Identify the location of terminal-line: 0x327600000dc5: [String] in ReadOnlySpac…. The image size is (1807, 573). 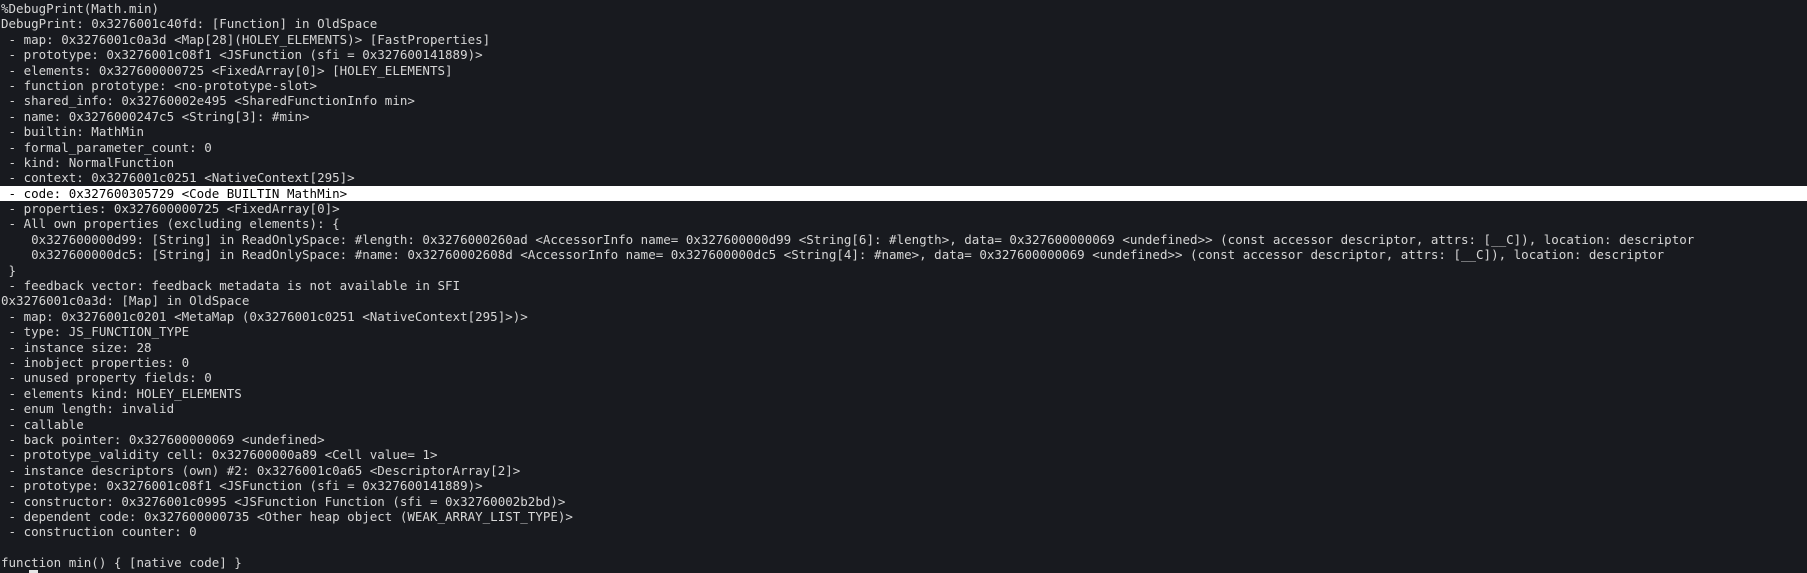
(833, 255).